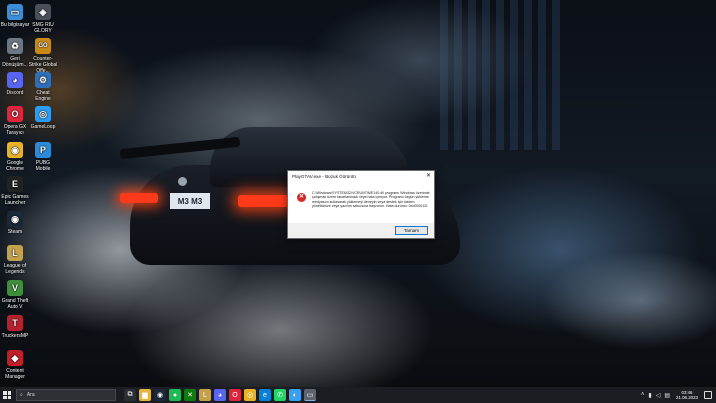 The height and width of the screenshot is (403, 716). Describe the element at coordinates (43, 46) in the screenshot. I see `csgo-icon: GO` at that location.